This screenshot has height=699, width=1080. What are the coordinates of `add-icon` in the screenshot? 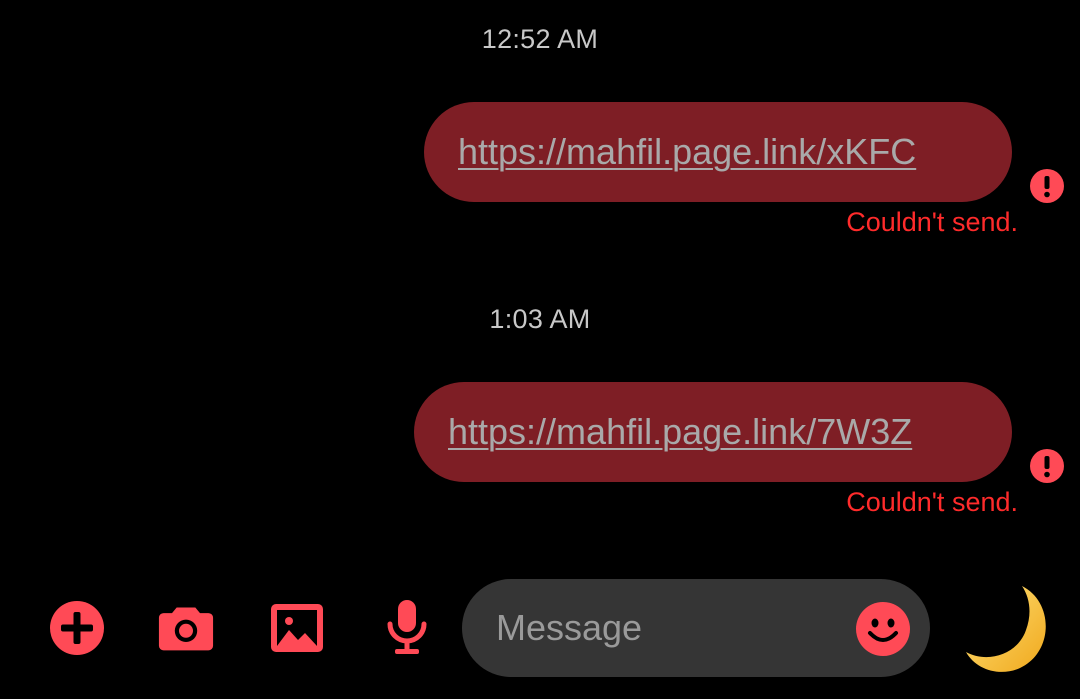 It's located at (77, 628).